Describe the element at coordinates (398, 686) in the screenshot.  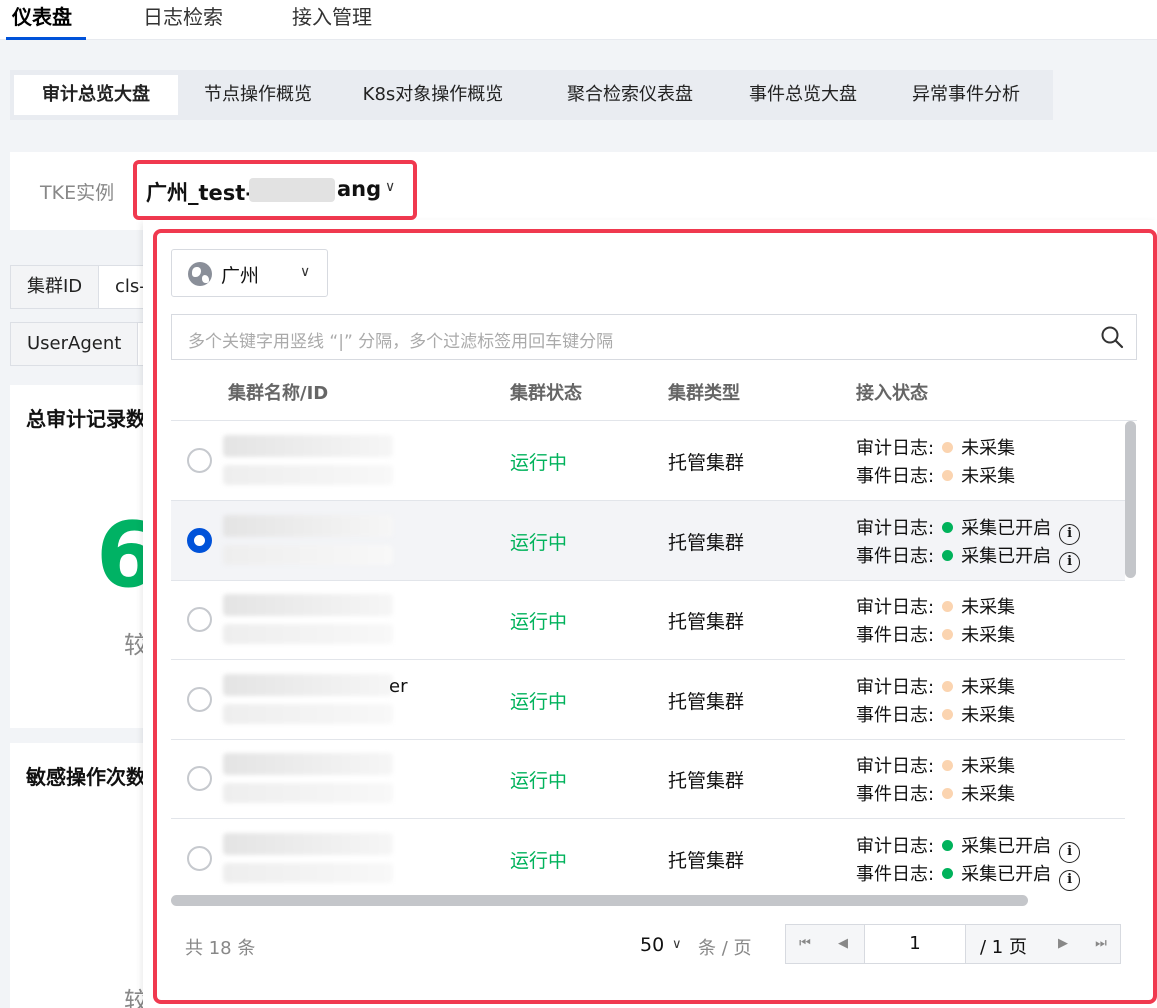
I see `cluster-name-fragment: er` at that location.